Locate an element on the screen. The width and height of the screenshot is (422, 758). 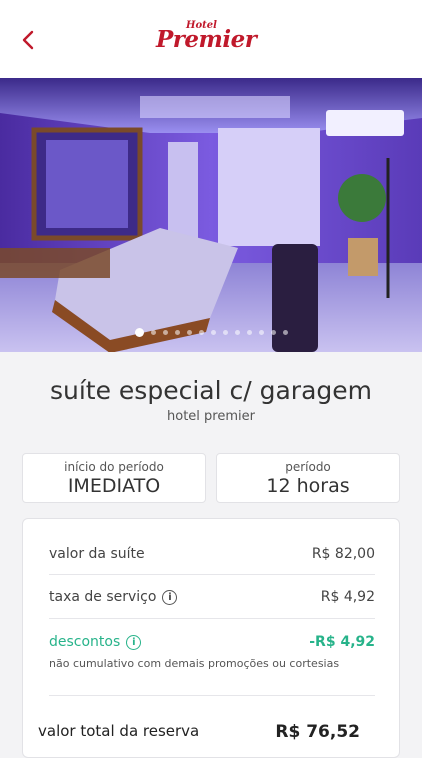
discount-row: descontos i -R$ 4,92 is located at coordinates (212, 642).